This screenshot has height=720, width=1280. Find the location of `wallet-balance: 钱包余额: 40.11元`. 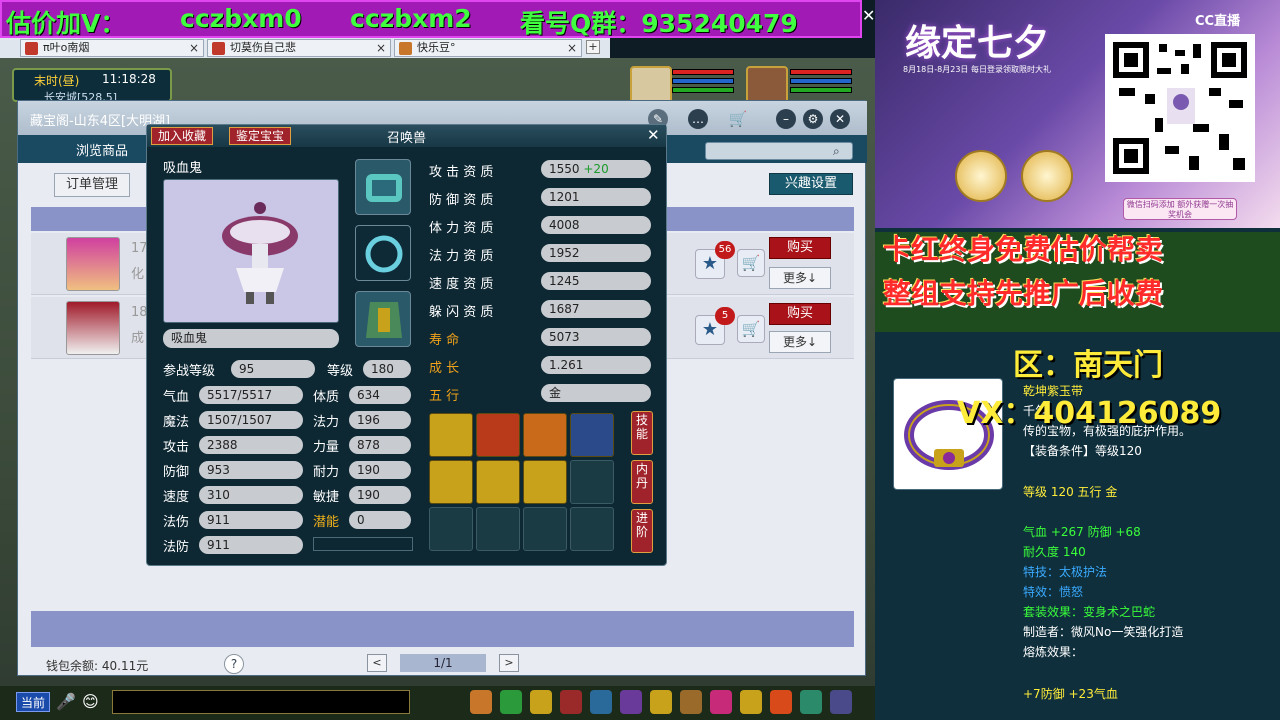

wallet-balance: 钱包余额: 40.11元 is located at coordinates (97, 666).